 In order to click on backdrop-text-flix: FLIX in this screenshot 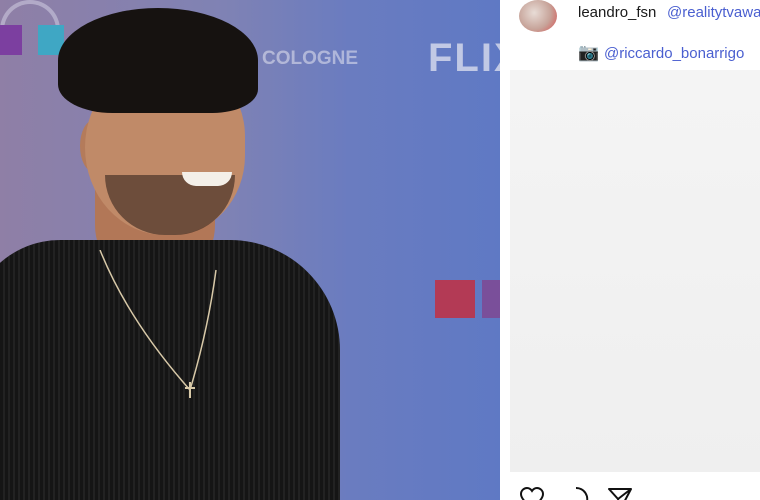, I will do `click(464, 58)`.